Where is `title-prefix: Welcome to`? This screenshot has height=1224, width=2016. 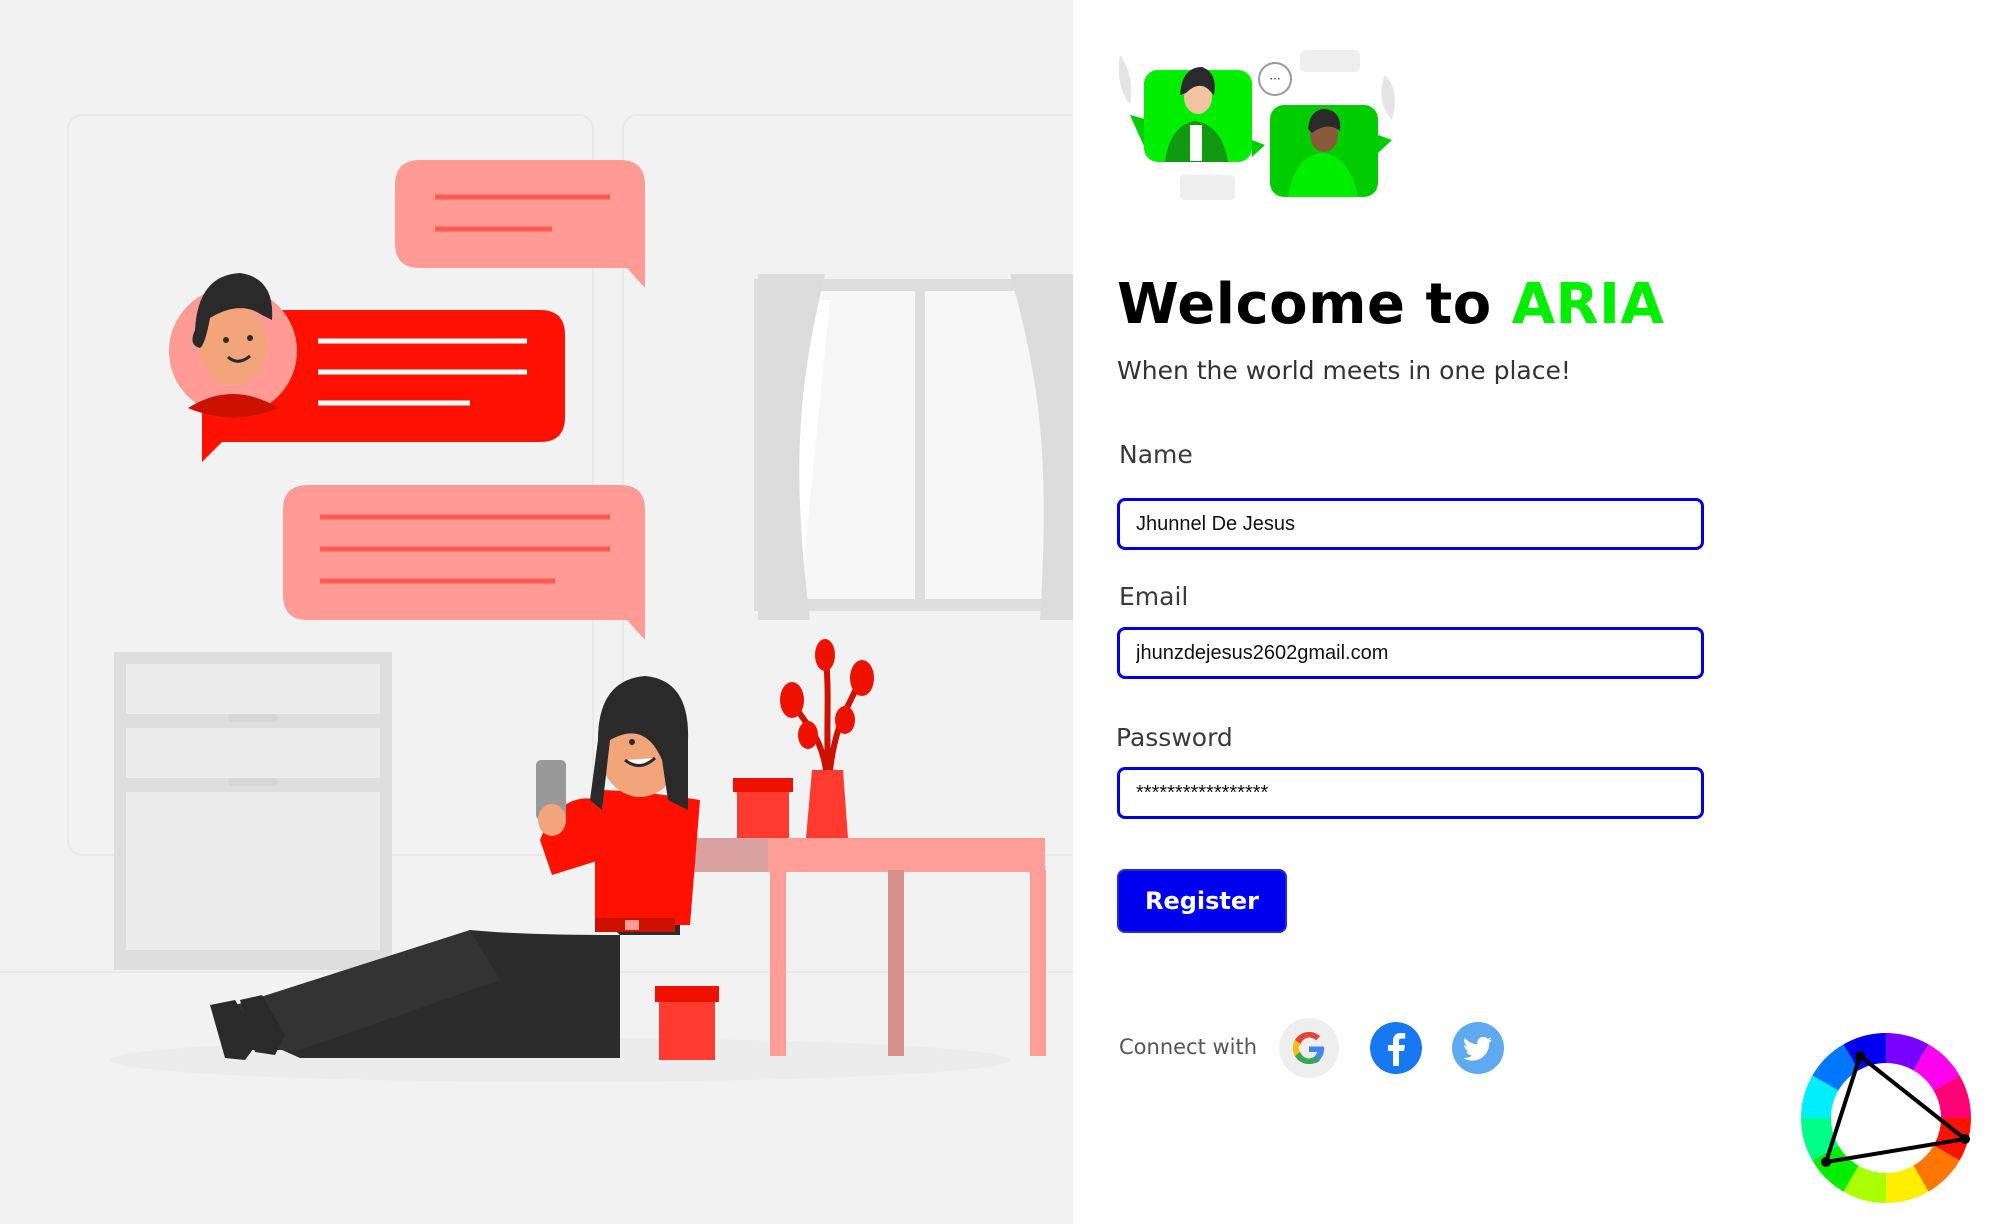 title-prefix: Welcome to is located at coordinates (1314, 304).